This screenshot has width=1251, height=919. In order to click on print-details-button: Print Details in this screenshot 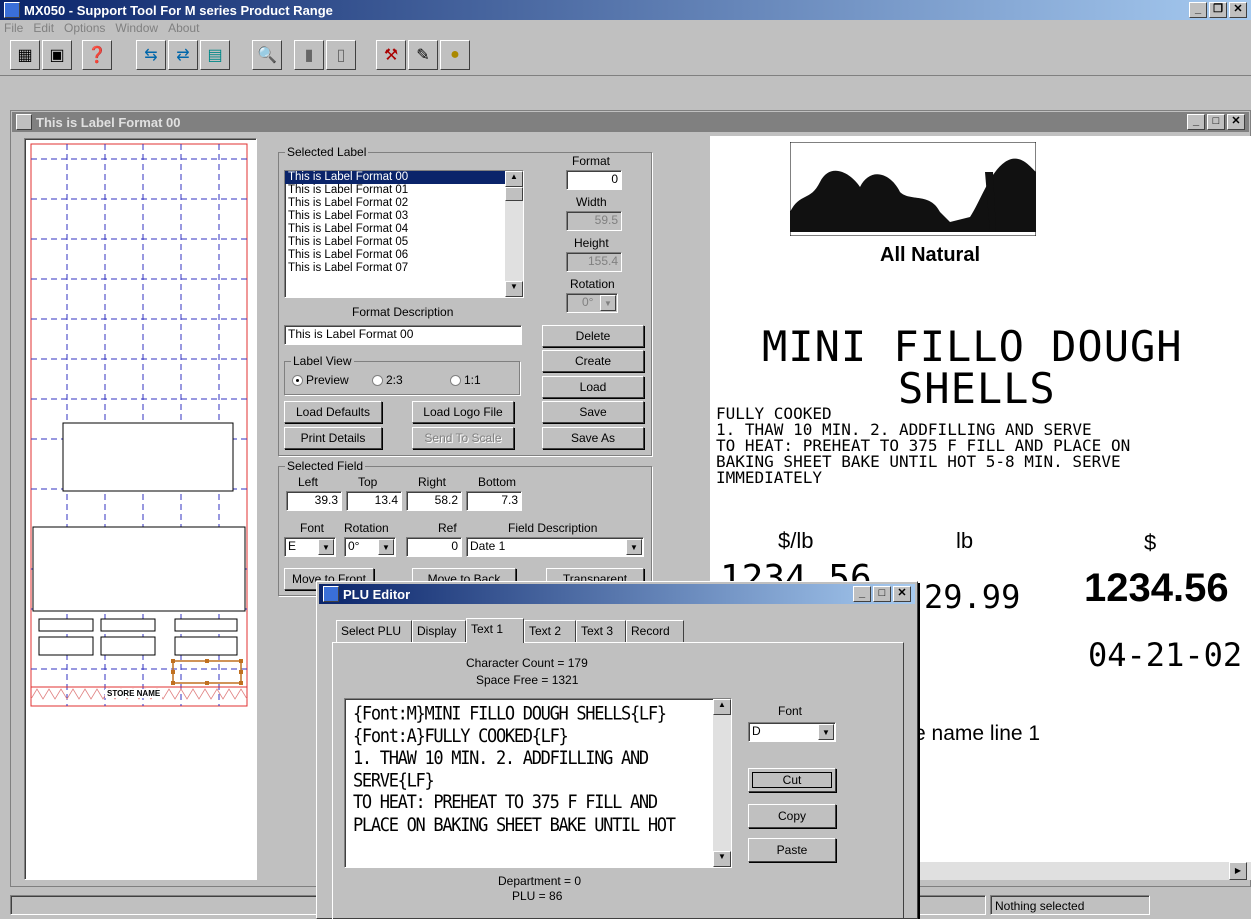, I will do `click(333, 438)`.